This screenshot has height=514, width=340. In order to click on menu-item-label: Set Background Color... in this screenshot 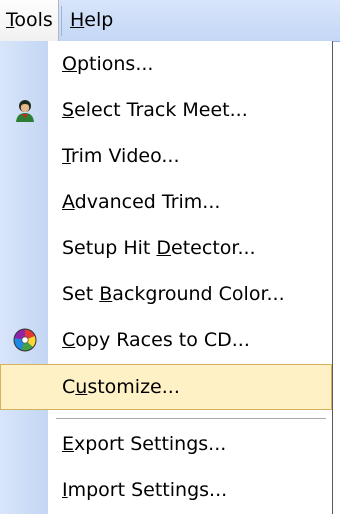, I will do `click(173, 294)`.